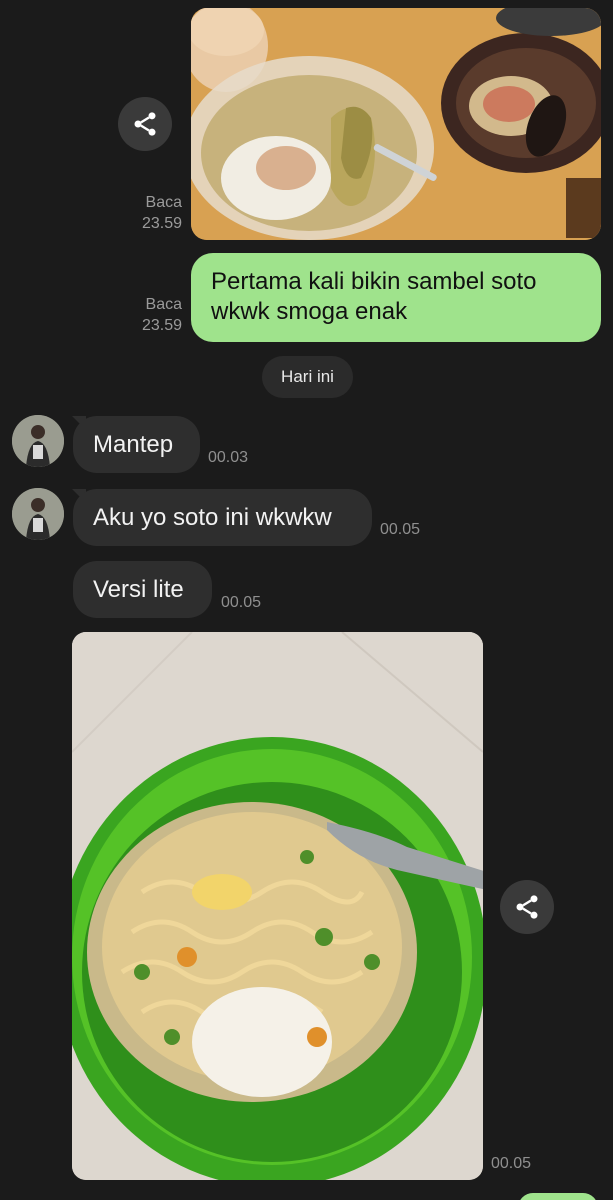 The width and height of the screenshot is (613, 1200). I want to click on message-text: Versi lite, so click(138, 589).